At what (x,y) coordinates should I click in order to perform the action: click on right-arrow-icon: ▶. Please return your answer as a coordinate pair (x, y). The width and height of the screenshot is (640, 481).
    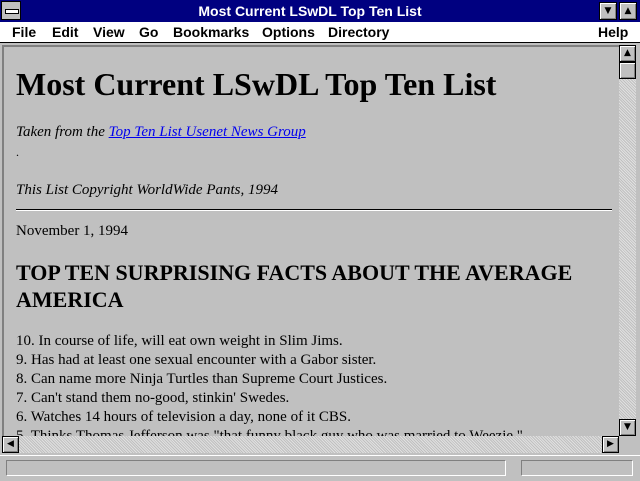
    Looking at the image, I should click on (610, 444).